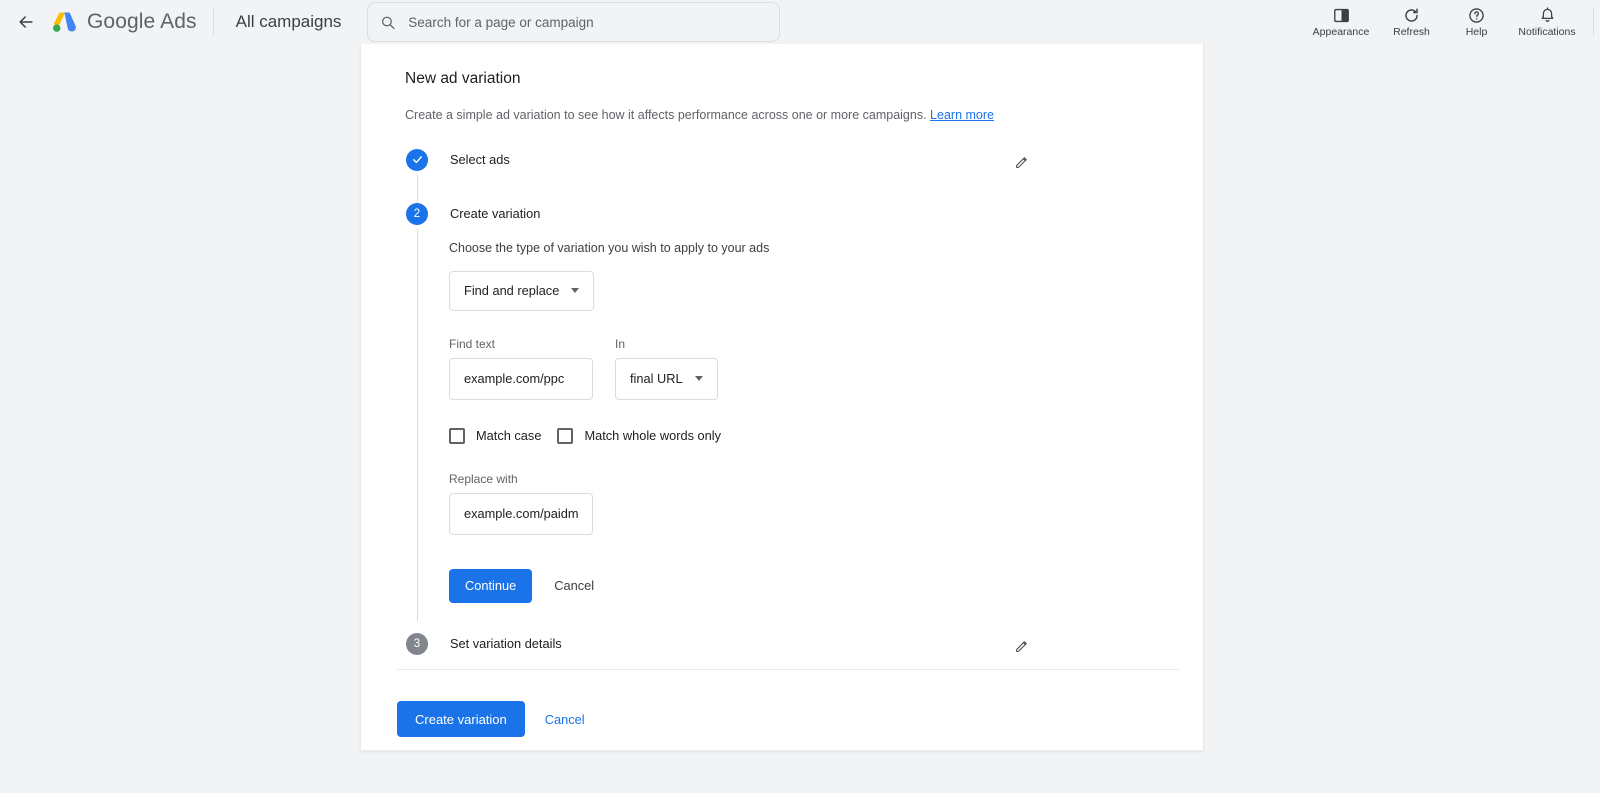 This screenshot has height=793, width=1600. What do you see at coordinates (495, 213) in the screenshot?
I see `step-2-title: Create variation` at bounding box center [495, 213].